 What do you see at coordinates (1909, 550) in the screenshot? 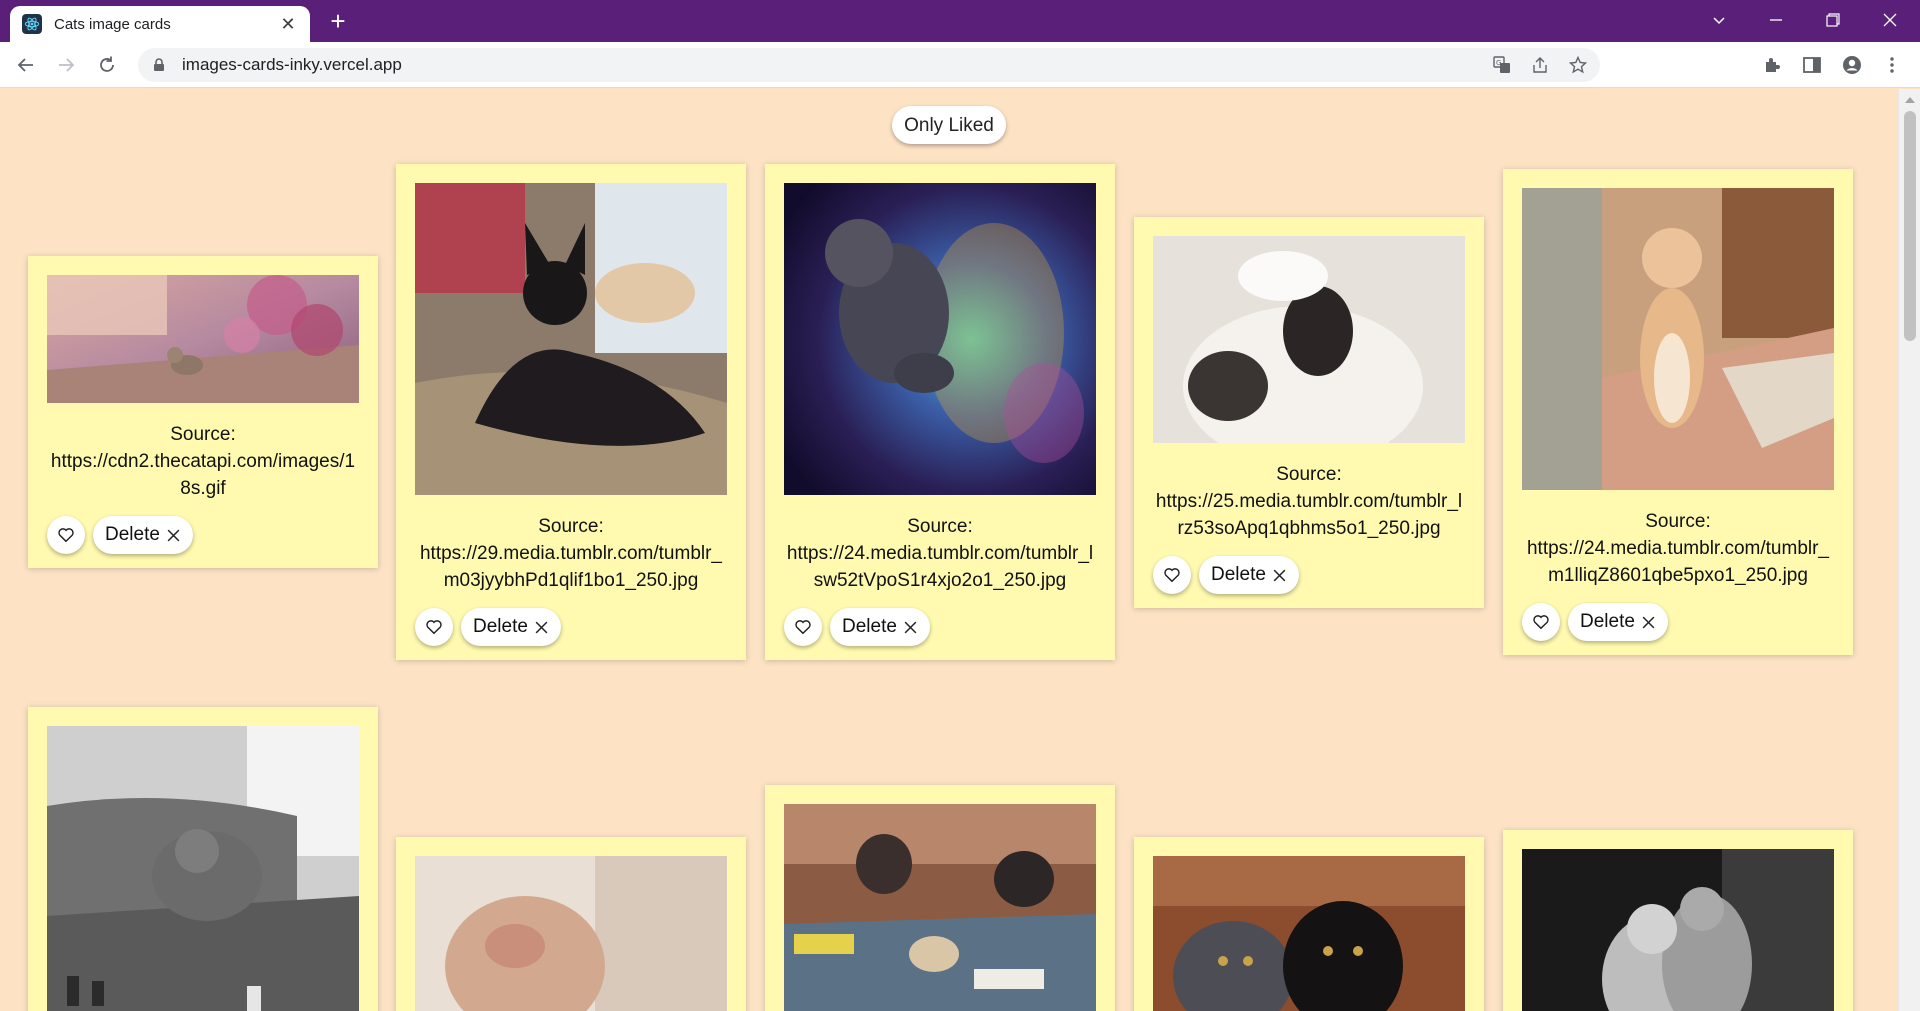
I see `vertical-scrollbar` at bounding box center [1909, 550].